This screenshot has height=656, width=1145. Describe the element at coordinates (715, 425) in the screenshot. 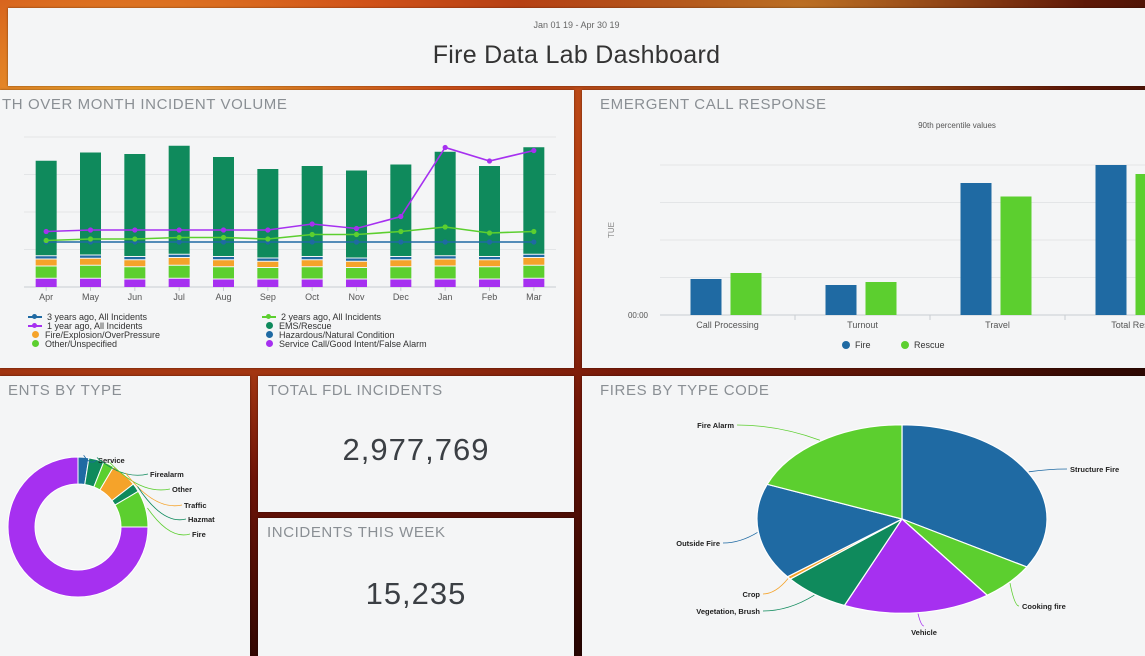

I see `slice-label: Fire Alarm` at that location.